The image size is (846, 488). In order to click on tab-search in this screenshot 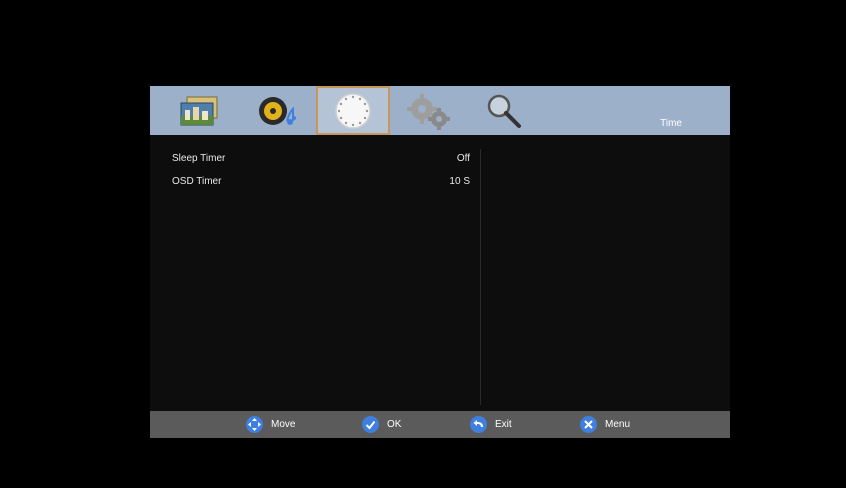, I will do `click(505, 110)`.